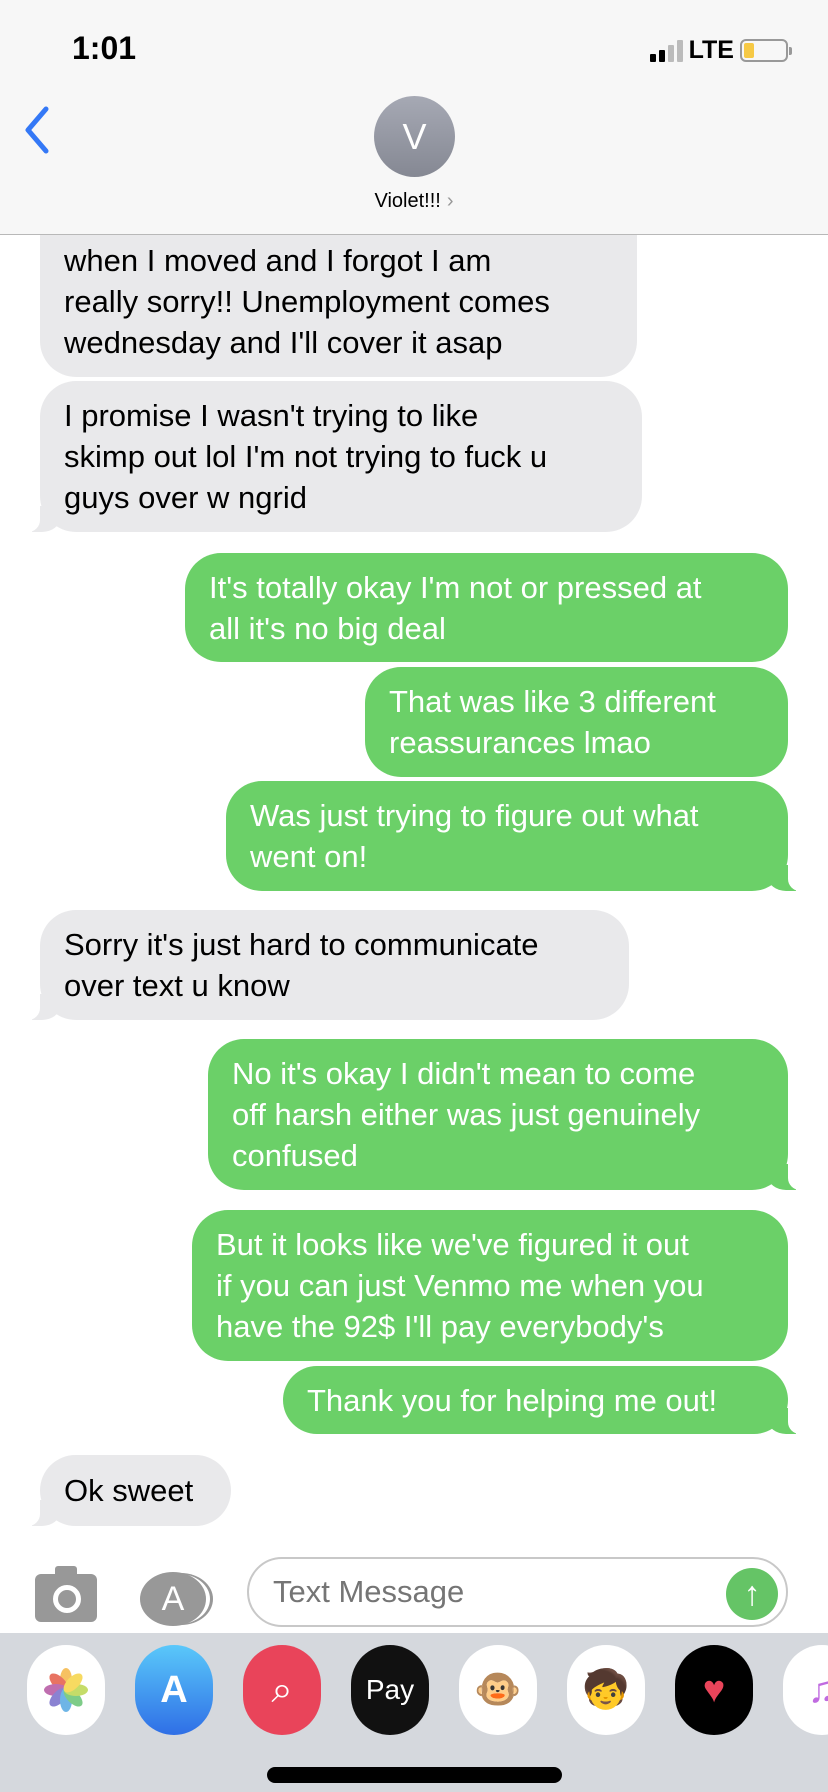 The width and height of the screenshot is (828, 1792). I want to click on message-text-line: when I moved and I forgot I am, so click(278, 260).